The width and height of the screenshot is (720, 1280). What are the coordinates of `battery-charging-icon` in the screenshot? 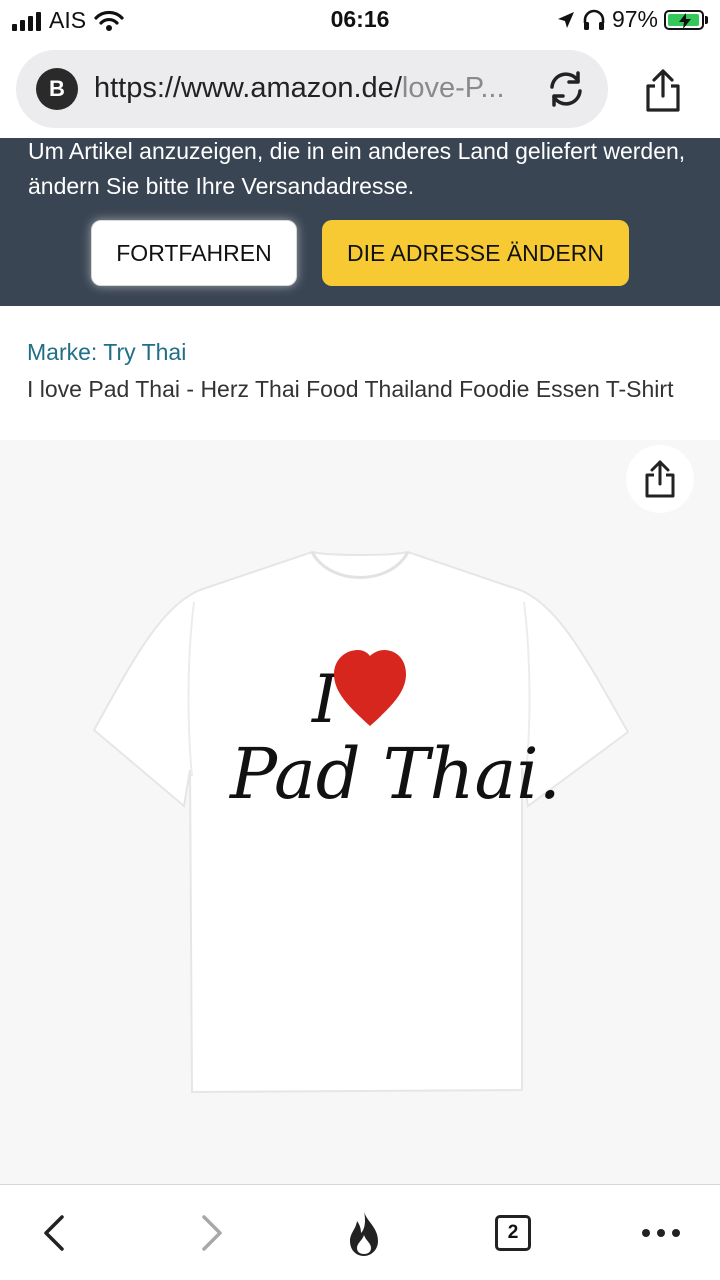 It's located at (686, 19).